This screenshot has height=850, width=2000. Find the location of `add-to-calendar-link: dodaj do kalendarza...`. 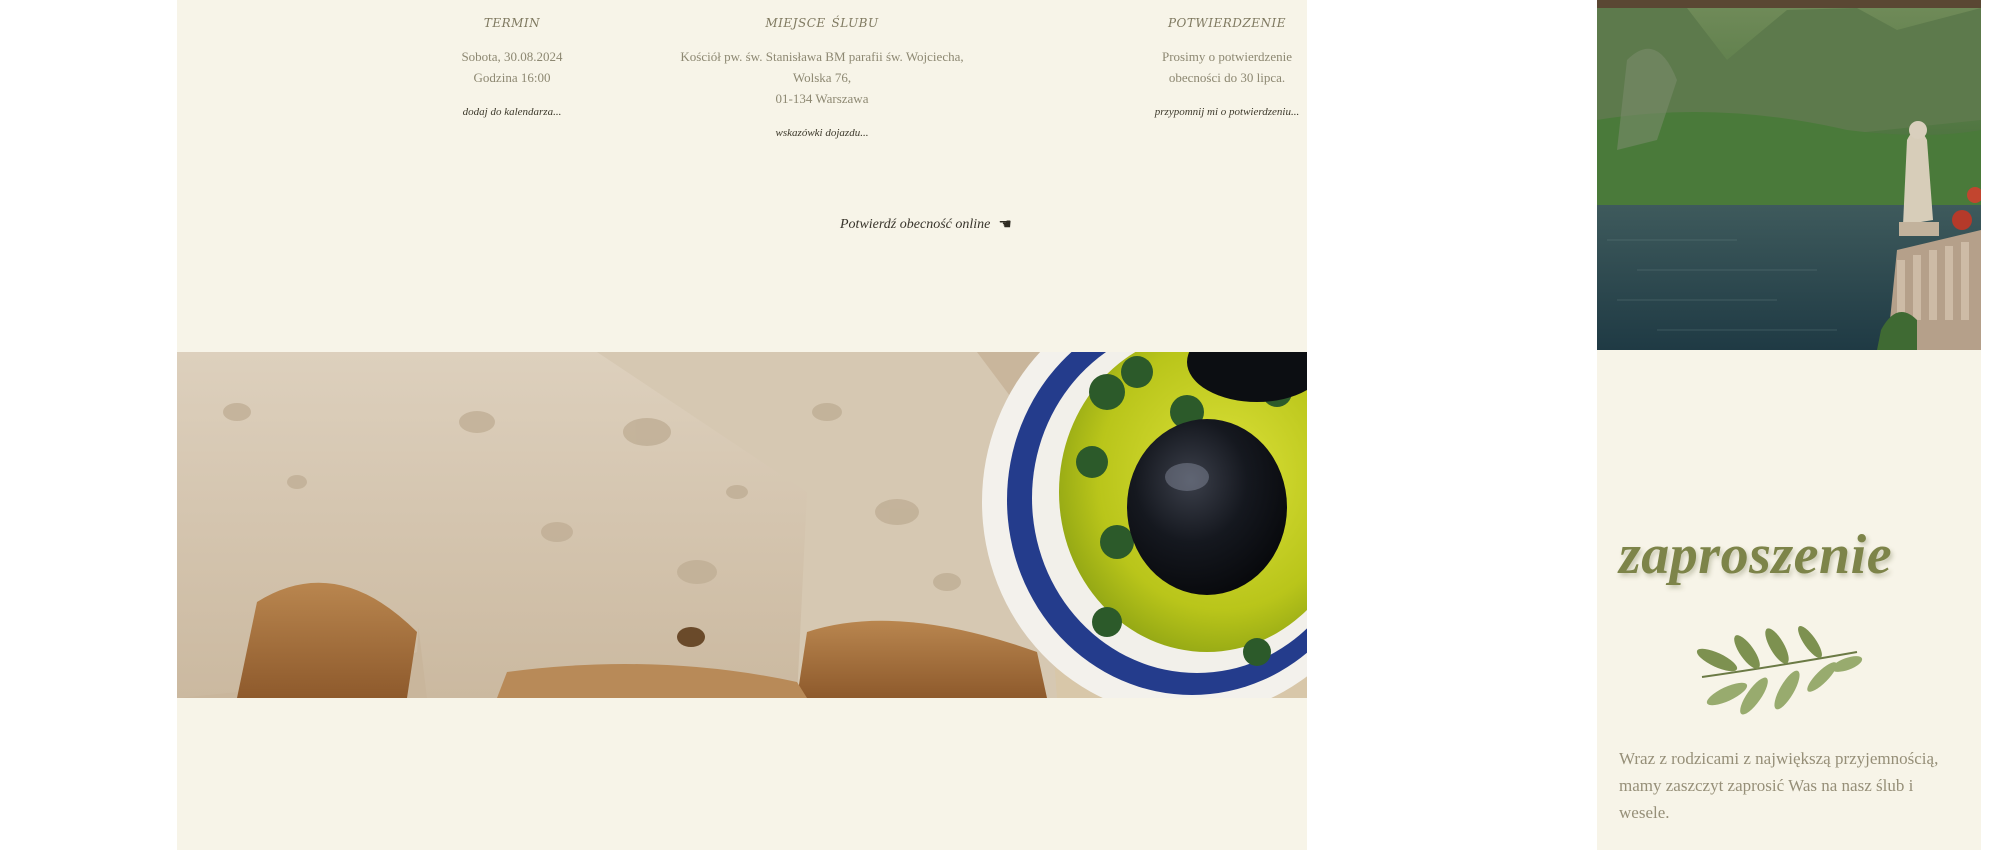

add-to-calendar-link: dodaj do kalendarza... is located at coordinates (512, 112).